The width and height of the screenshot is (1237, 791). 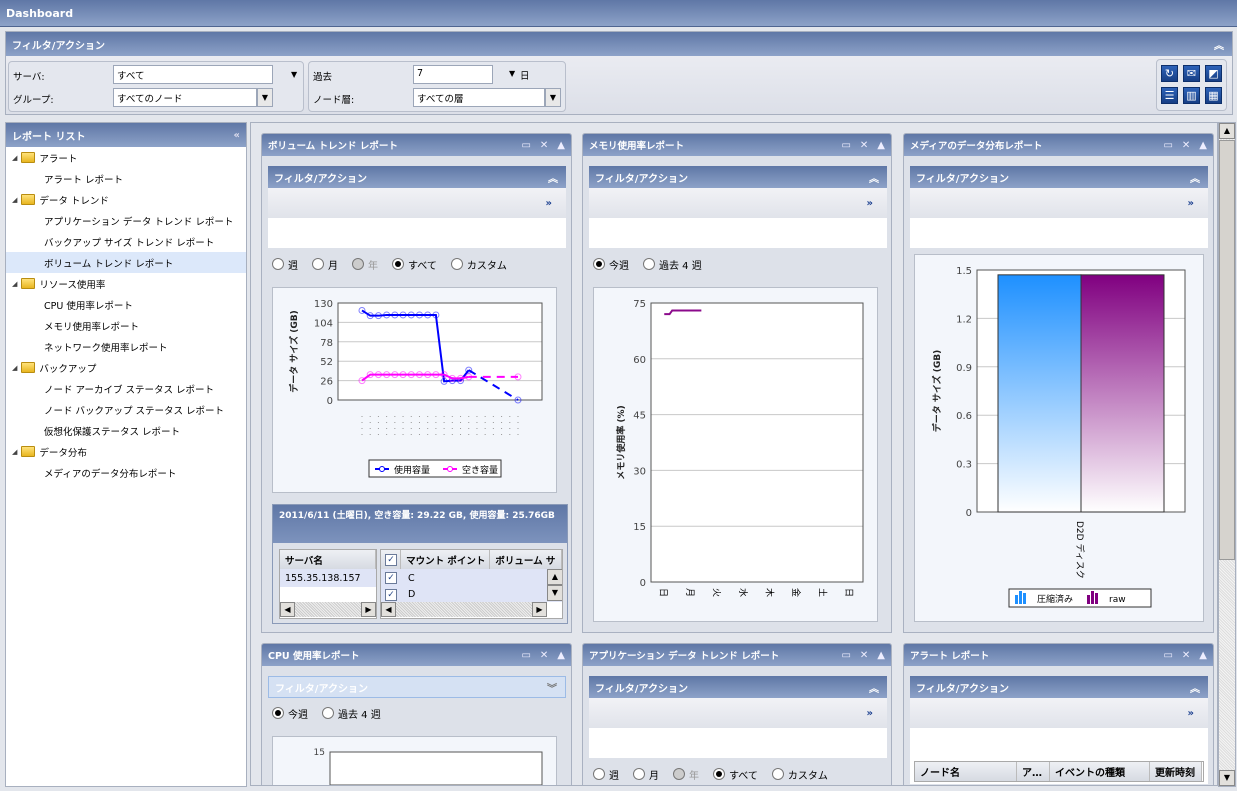 What do you see at coordinates (294, 74) in the screenshot?
I see `server-dropdown-icon: ▼` at bounding box center [294, 74].